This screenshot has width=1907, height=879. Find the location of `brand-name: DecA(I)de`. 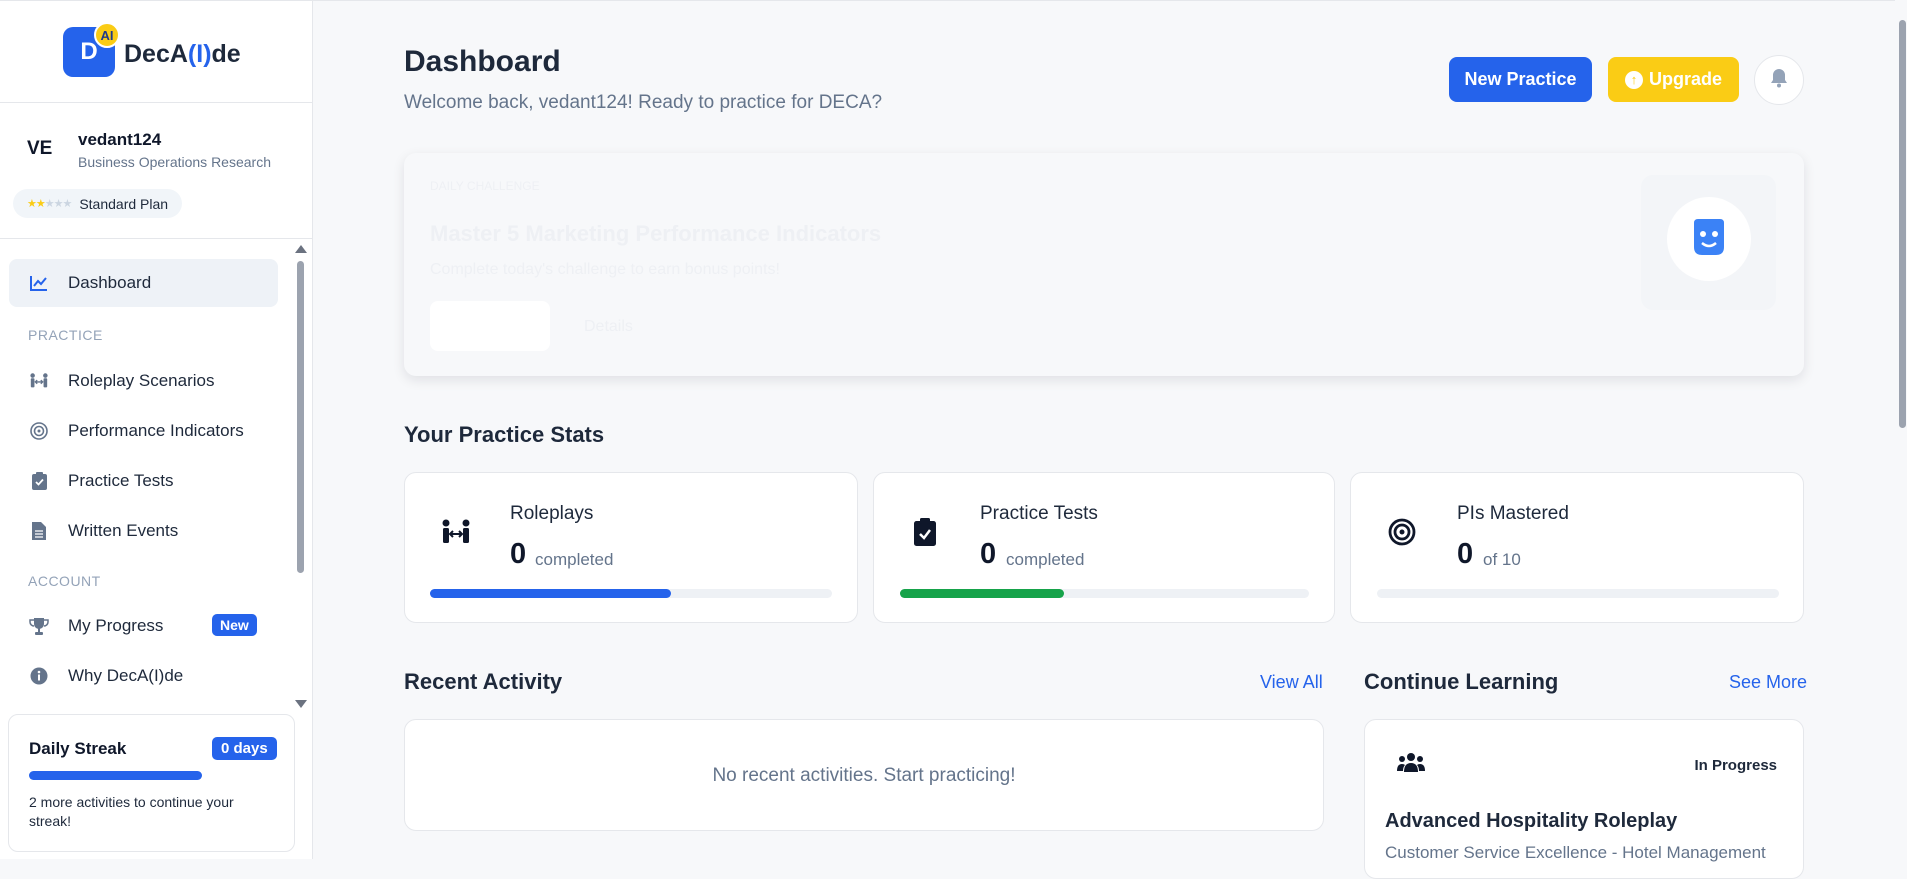

brand-name: DecA(I)de is located at coordinates (182, 54).